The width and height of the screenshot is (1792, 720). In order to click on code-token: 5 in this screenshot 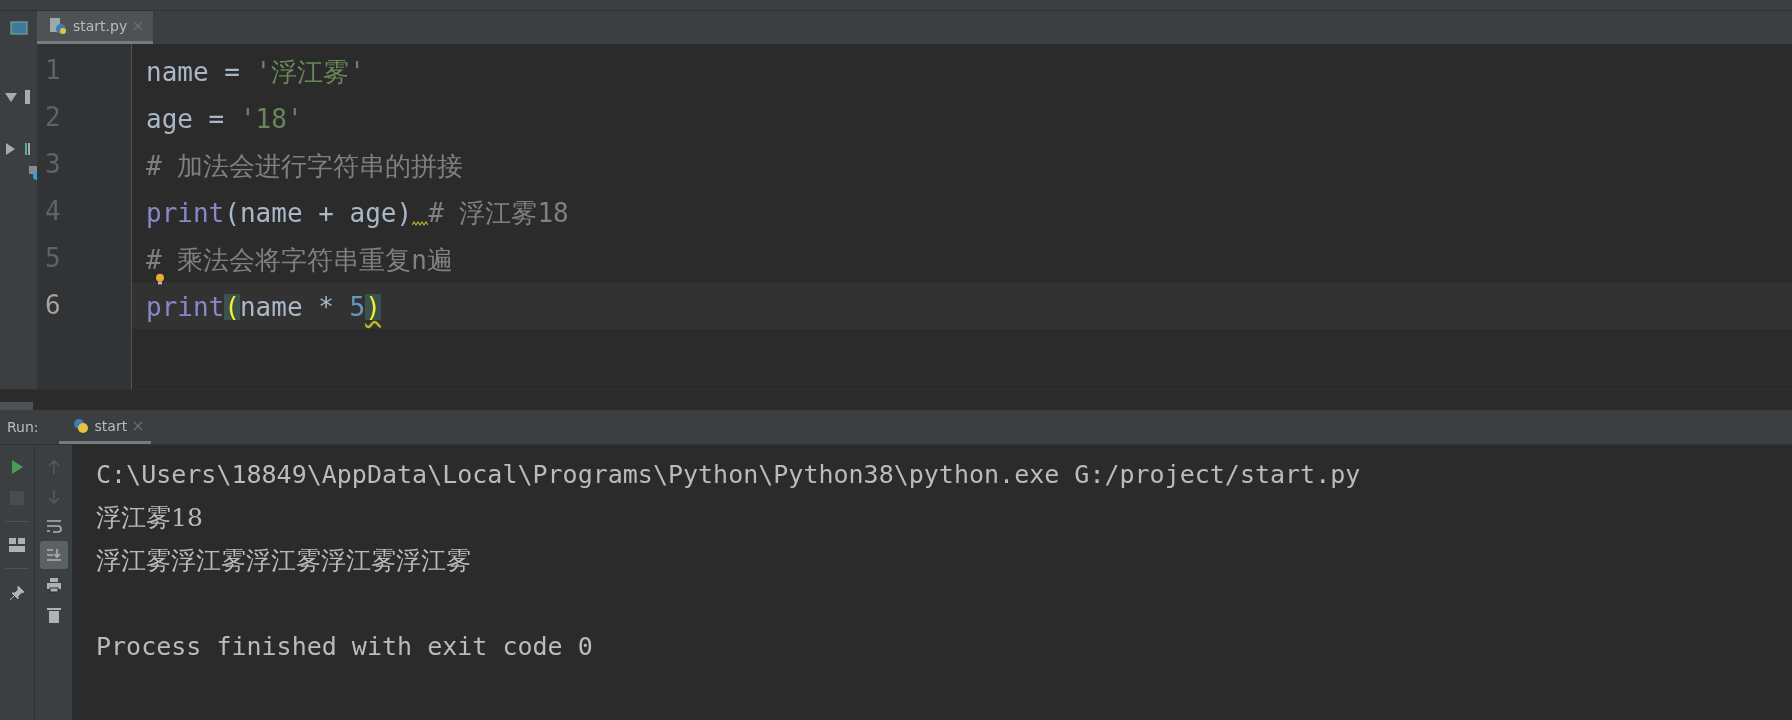, I will do `click(357, 306)`.